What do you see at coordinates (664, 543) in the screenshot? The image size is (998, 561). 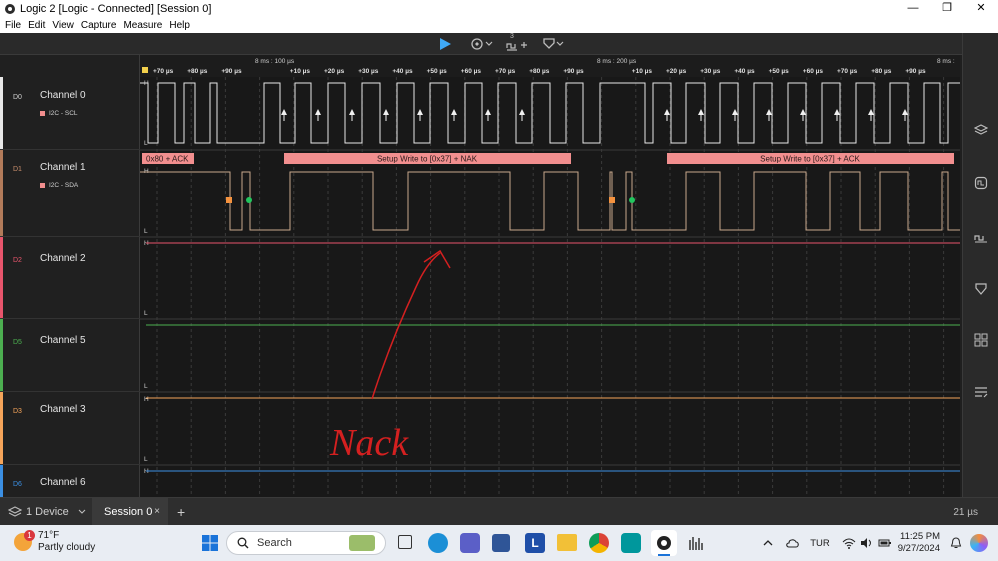 I see `logic2-taskbar-item` at bounding box center [664, 543].